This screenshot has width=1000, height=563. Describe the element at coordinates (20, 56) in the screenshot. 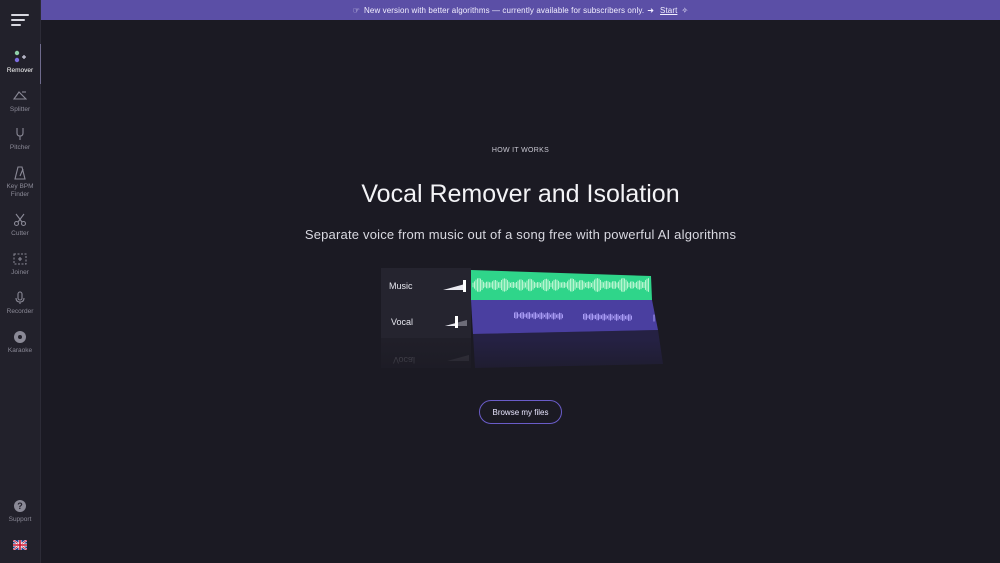

I see `remover-icon` at that location.